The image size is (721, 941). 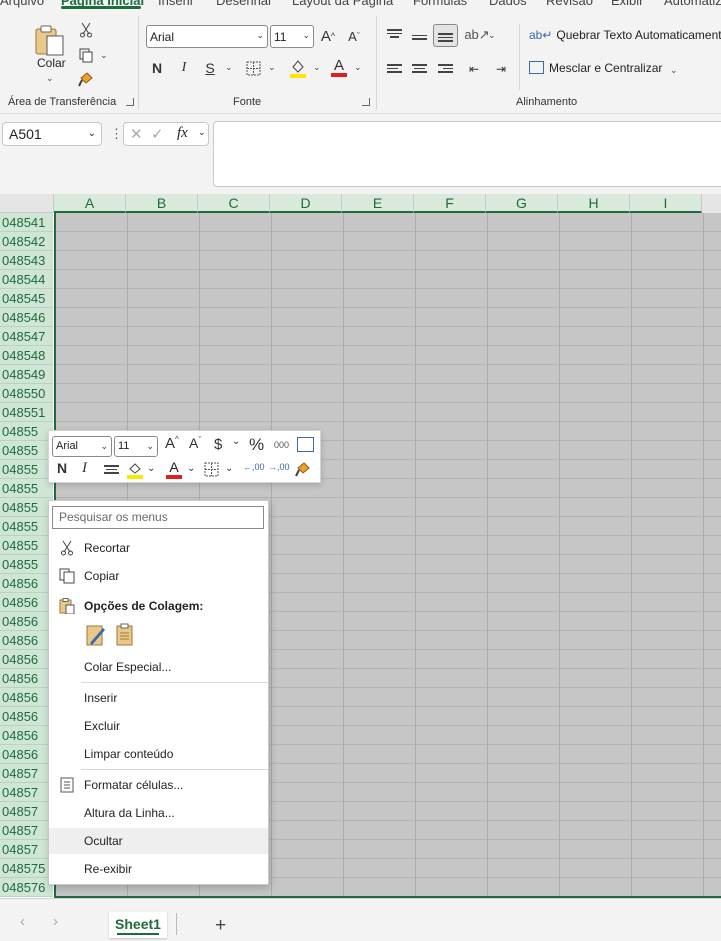 I want to click on row-header: 048546, so click(x=26, y=317).